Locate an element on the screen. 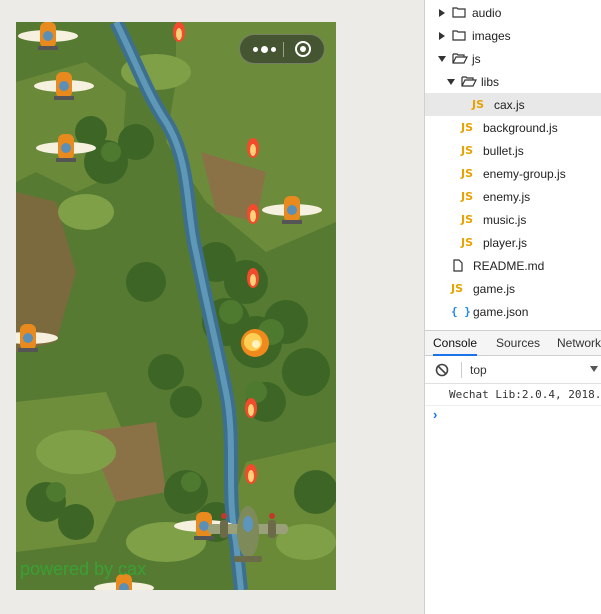 The image size is (601, 614). tree-label: js is located at coordinates (476, 59).